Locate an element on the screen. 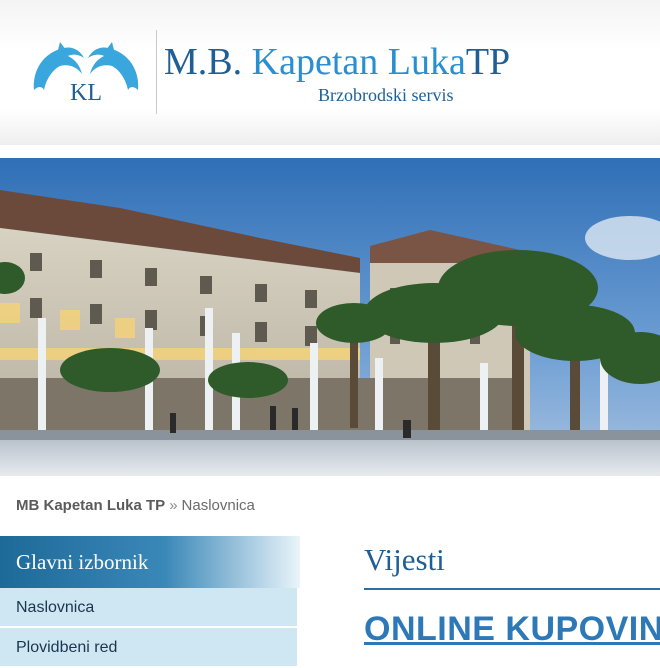 This screenshot has height=668, width=660. article-title-link: ONLINE KUPOVINA is located at coordinates (512, 629).